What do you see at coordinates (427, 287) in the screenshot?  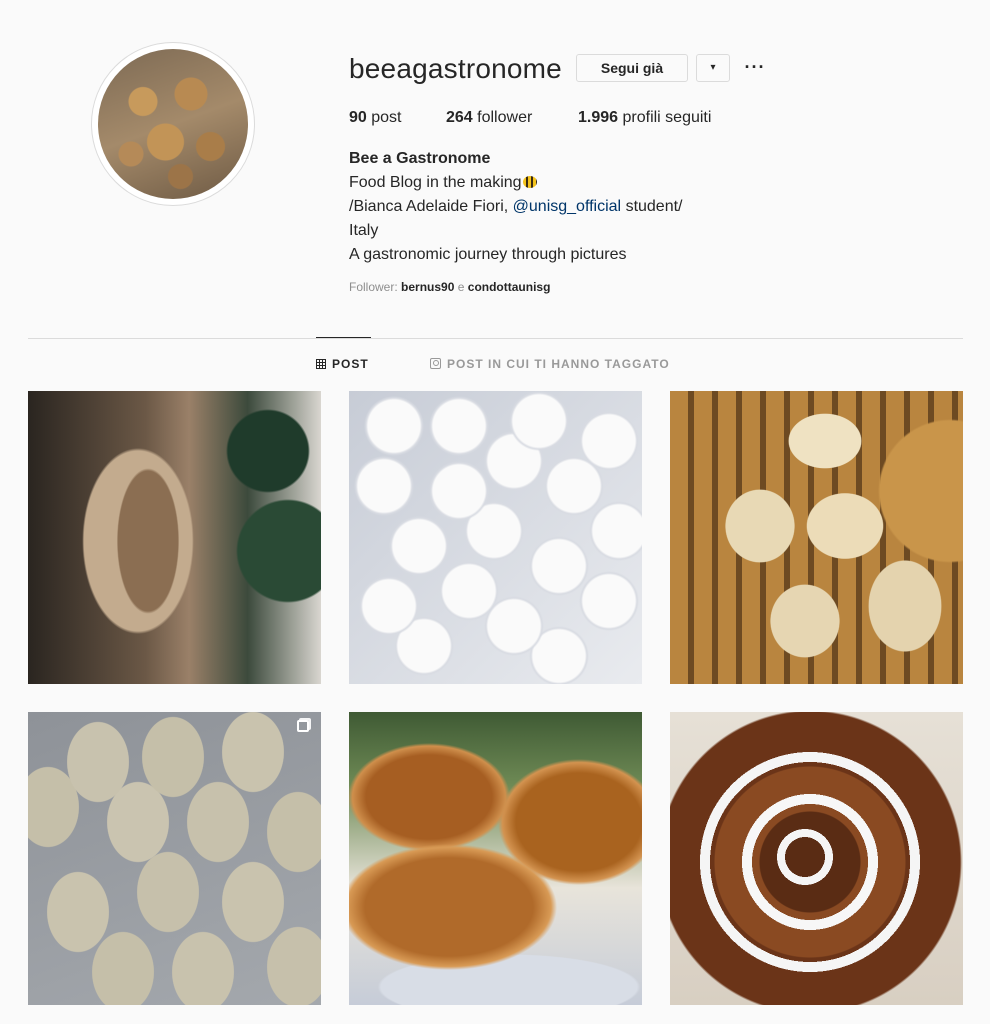 I see `followed-by-user-1: bernus90` at bounding box center [427, 287].